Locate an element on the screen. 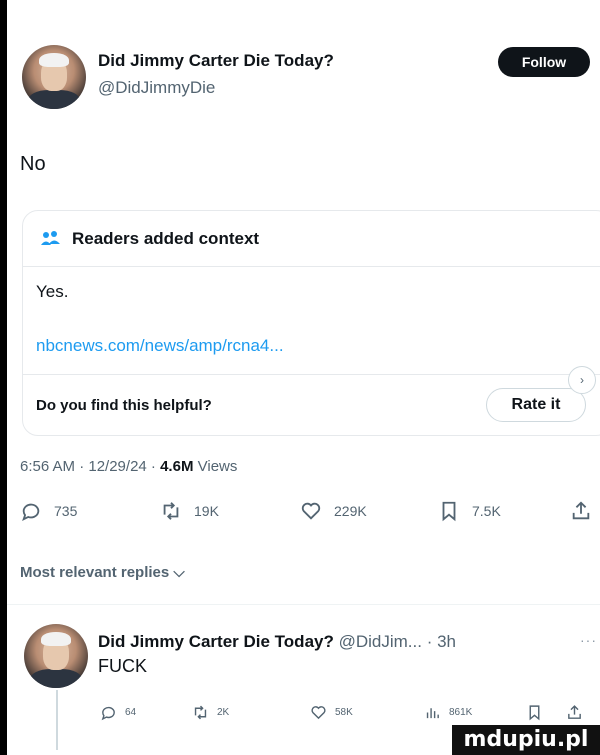 The image size is (600, 755). author-name: Did Jimmy Carter Die Today? is located at coordinates (216, 61).